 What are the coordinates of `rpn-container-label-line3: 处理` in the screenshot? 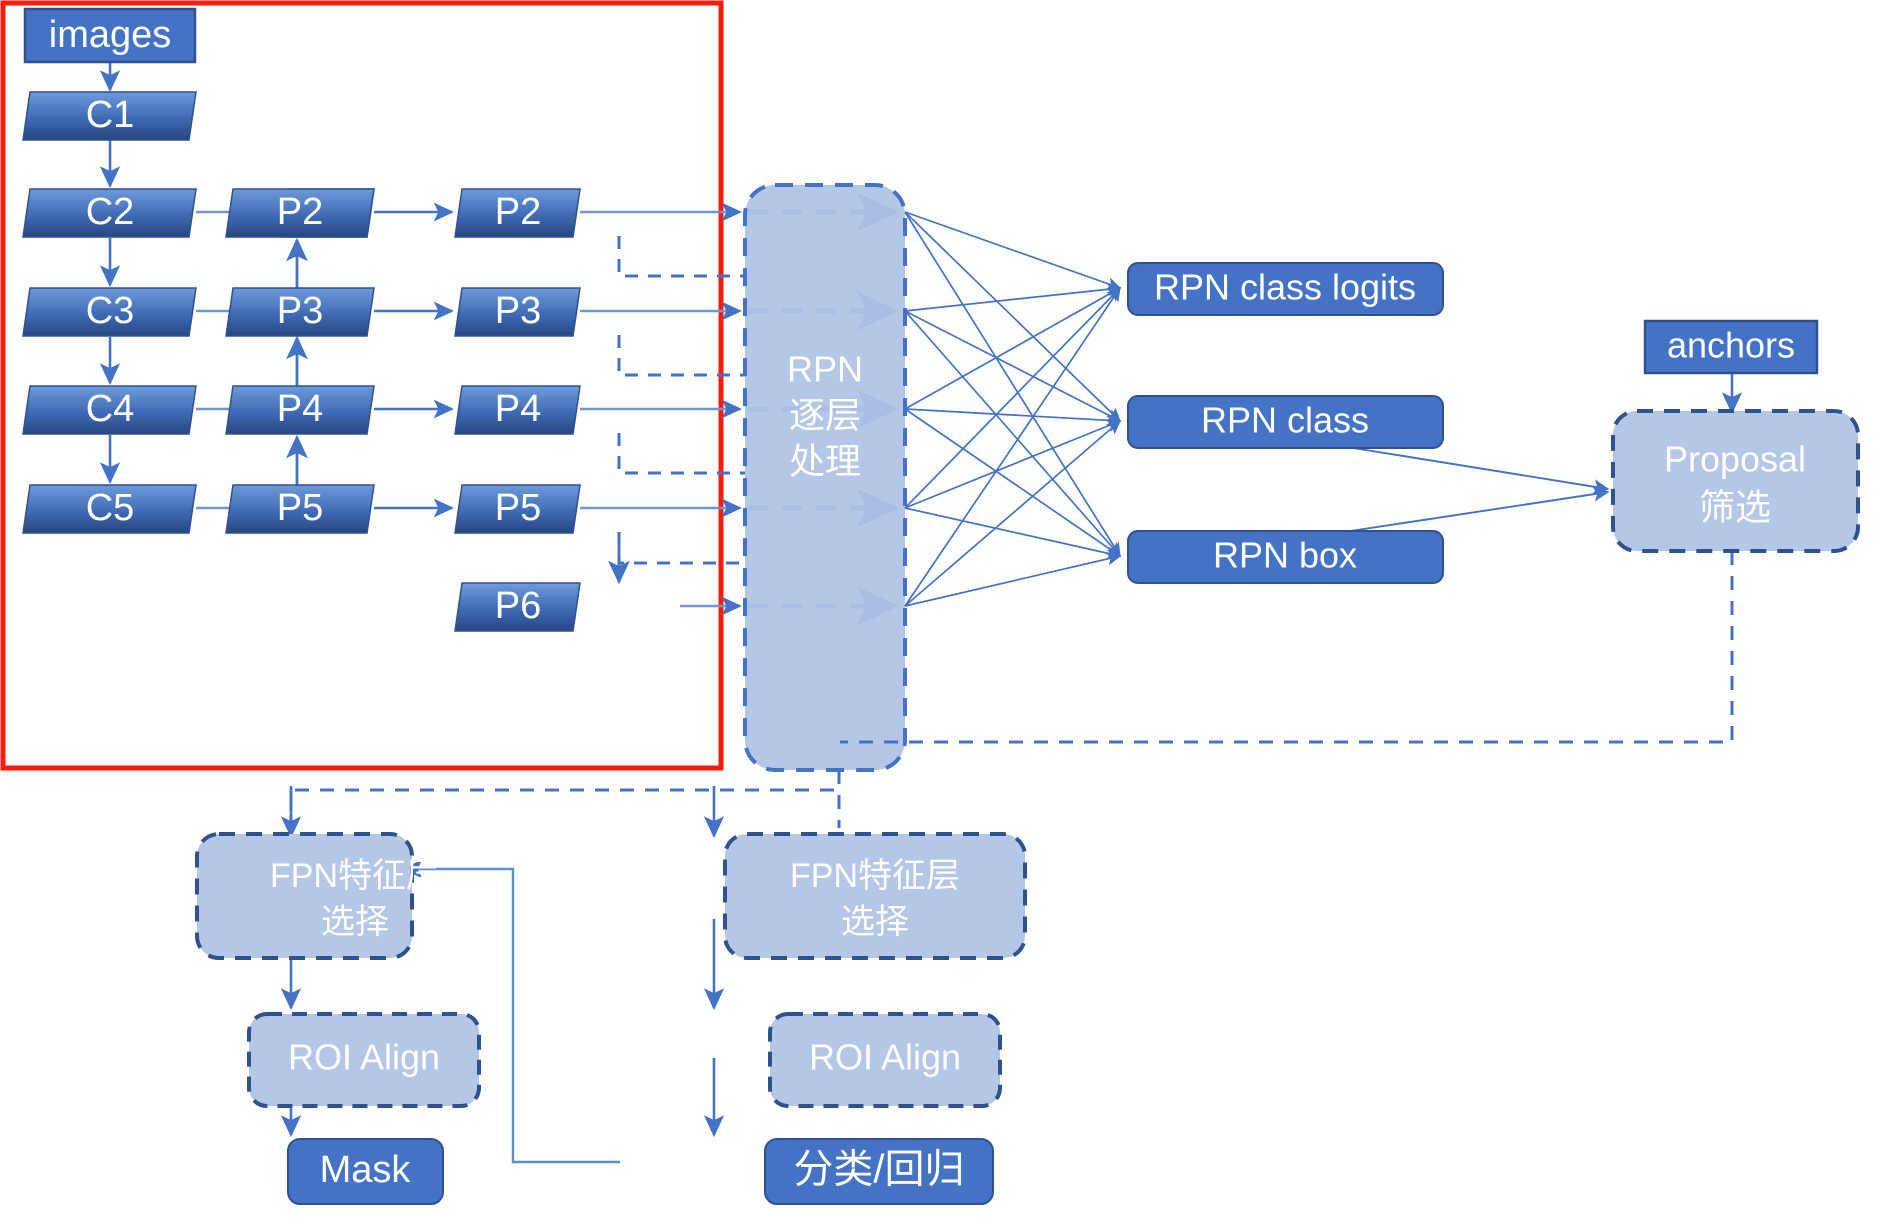 It's located at (825, 461).